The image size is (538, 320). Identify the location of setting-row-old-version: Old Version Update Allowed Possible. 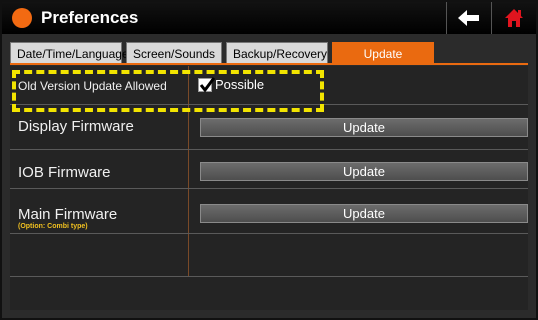
(269, 85).